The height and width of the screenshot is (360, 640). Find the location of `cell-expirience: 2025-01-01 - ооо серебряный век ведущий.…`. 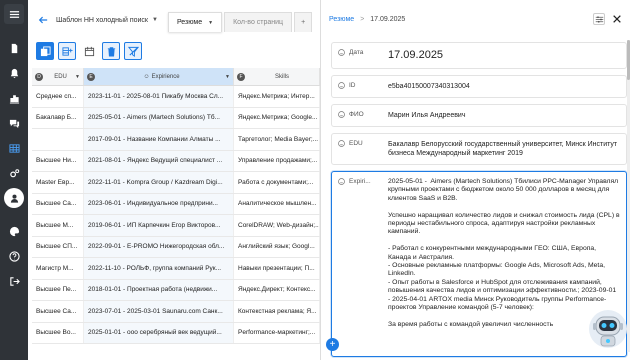

cell-expirience: 2025-01-01 - ооо серебряный век ведущий.… is located at coordinates (159, 332).